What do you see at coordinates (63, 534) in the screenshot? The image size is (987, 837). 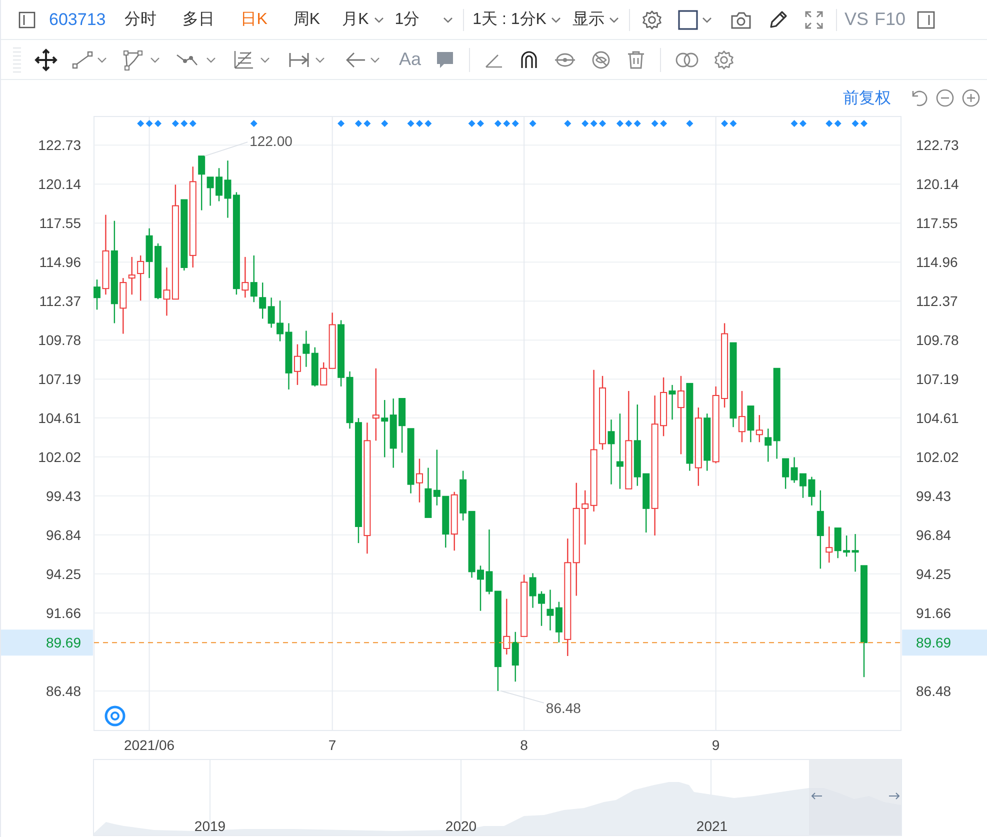 I see `axis-label: 96.84` at bounding box center [63, 534].